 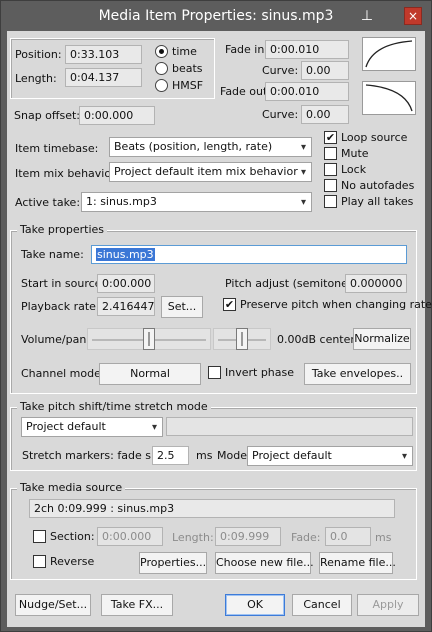 I want to click on cancel-button: Cancel, so click(x=322, y=605).